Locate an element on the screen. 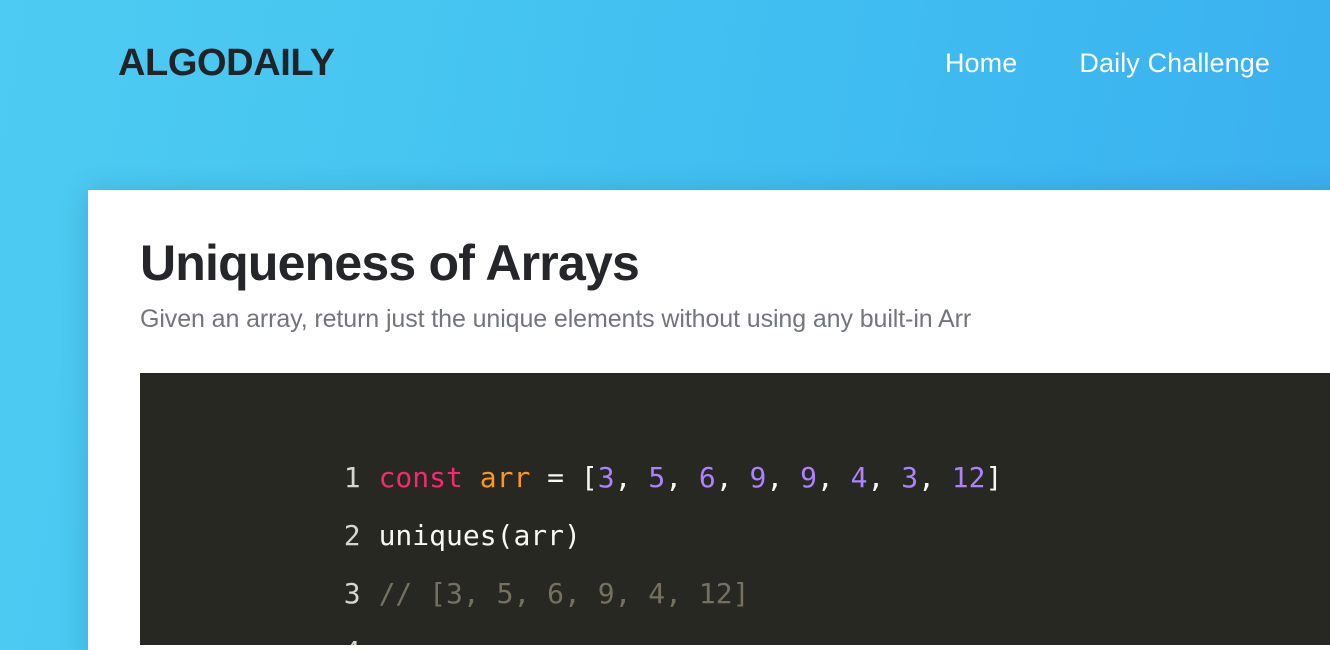  page-title: Uniqueness of Arrays is located at coordinates (390, 263).